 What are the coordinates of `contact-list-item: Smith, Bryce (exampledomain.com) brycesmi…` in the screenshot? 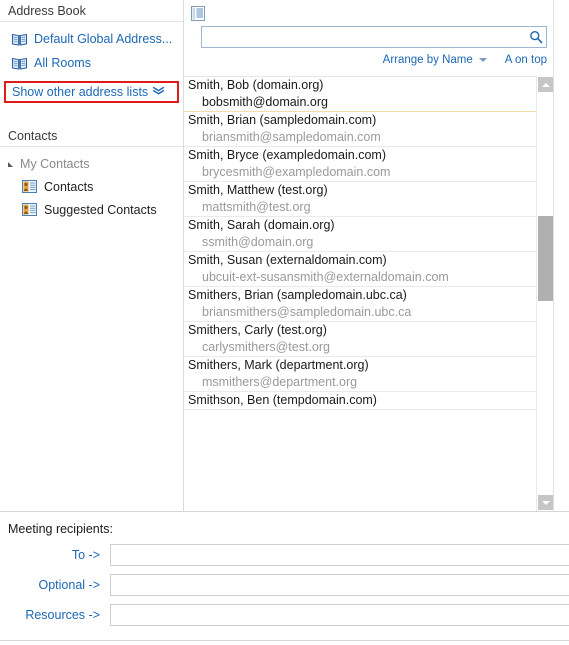 It's located at (360, 164).